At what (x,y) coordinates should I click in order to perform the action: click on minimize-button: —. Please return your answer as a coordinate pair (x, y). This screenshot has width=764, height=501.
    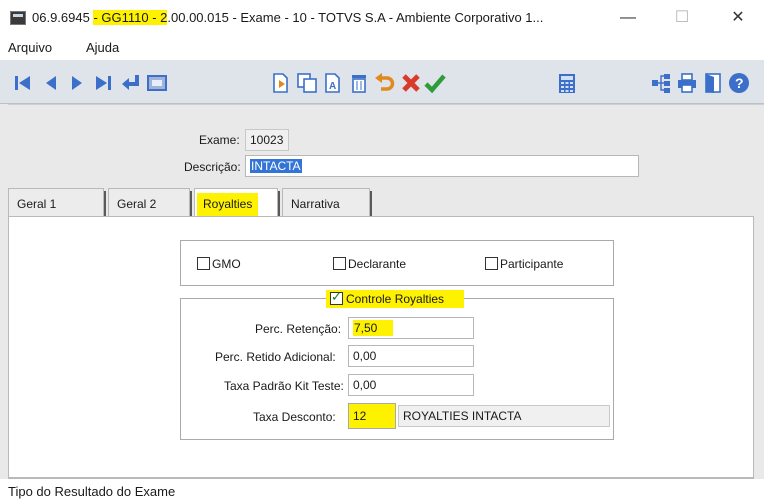
    Looking at the image, I should click on (628, 18).